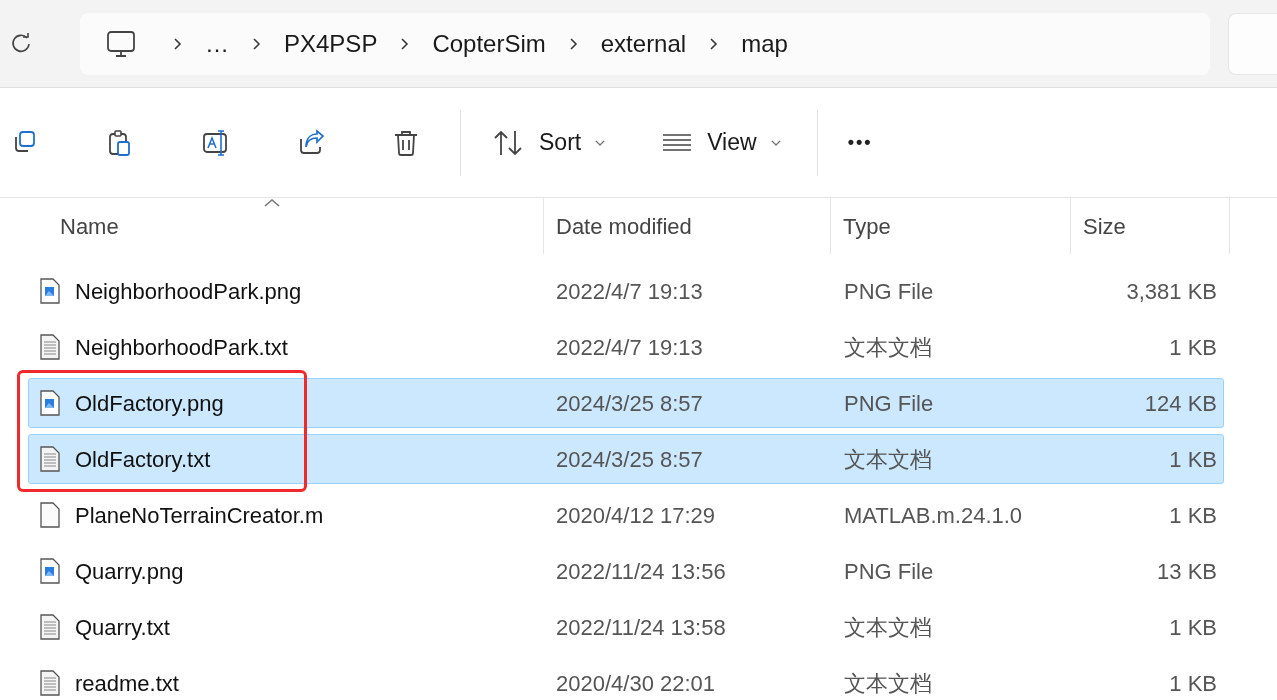  Describe the element at coordinates (686, 226) in the screenshot. I see `column-header: Date modified` at that location.